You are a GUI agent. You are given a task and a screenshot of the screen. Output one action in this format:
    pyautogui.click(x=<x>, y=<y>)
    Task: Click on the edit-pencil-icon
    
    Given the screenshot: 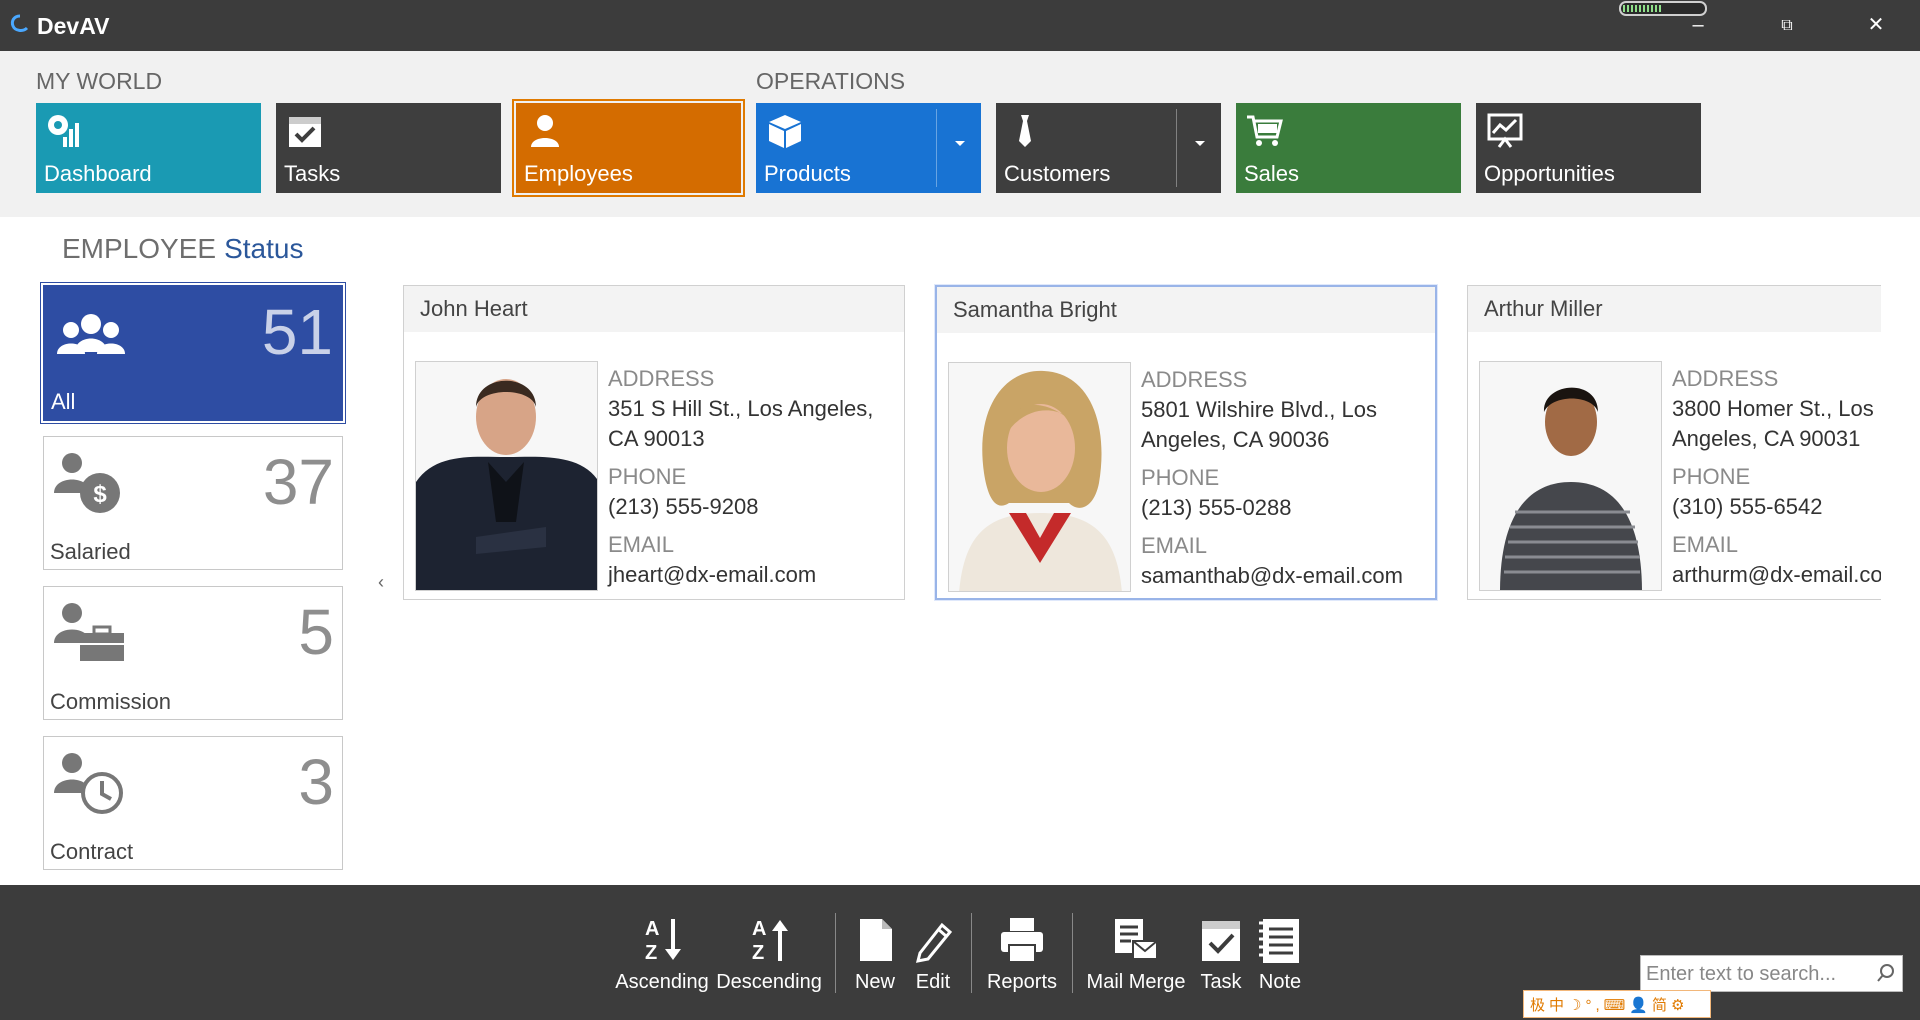 What is the action you would take?
    pyautogui.click(x=934, y=942)
    